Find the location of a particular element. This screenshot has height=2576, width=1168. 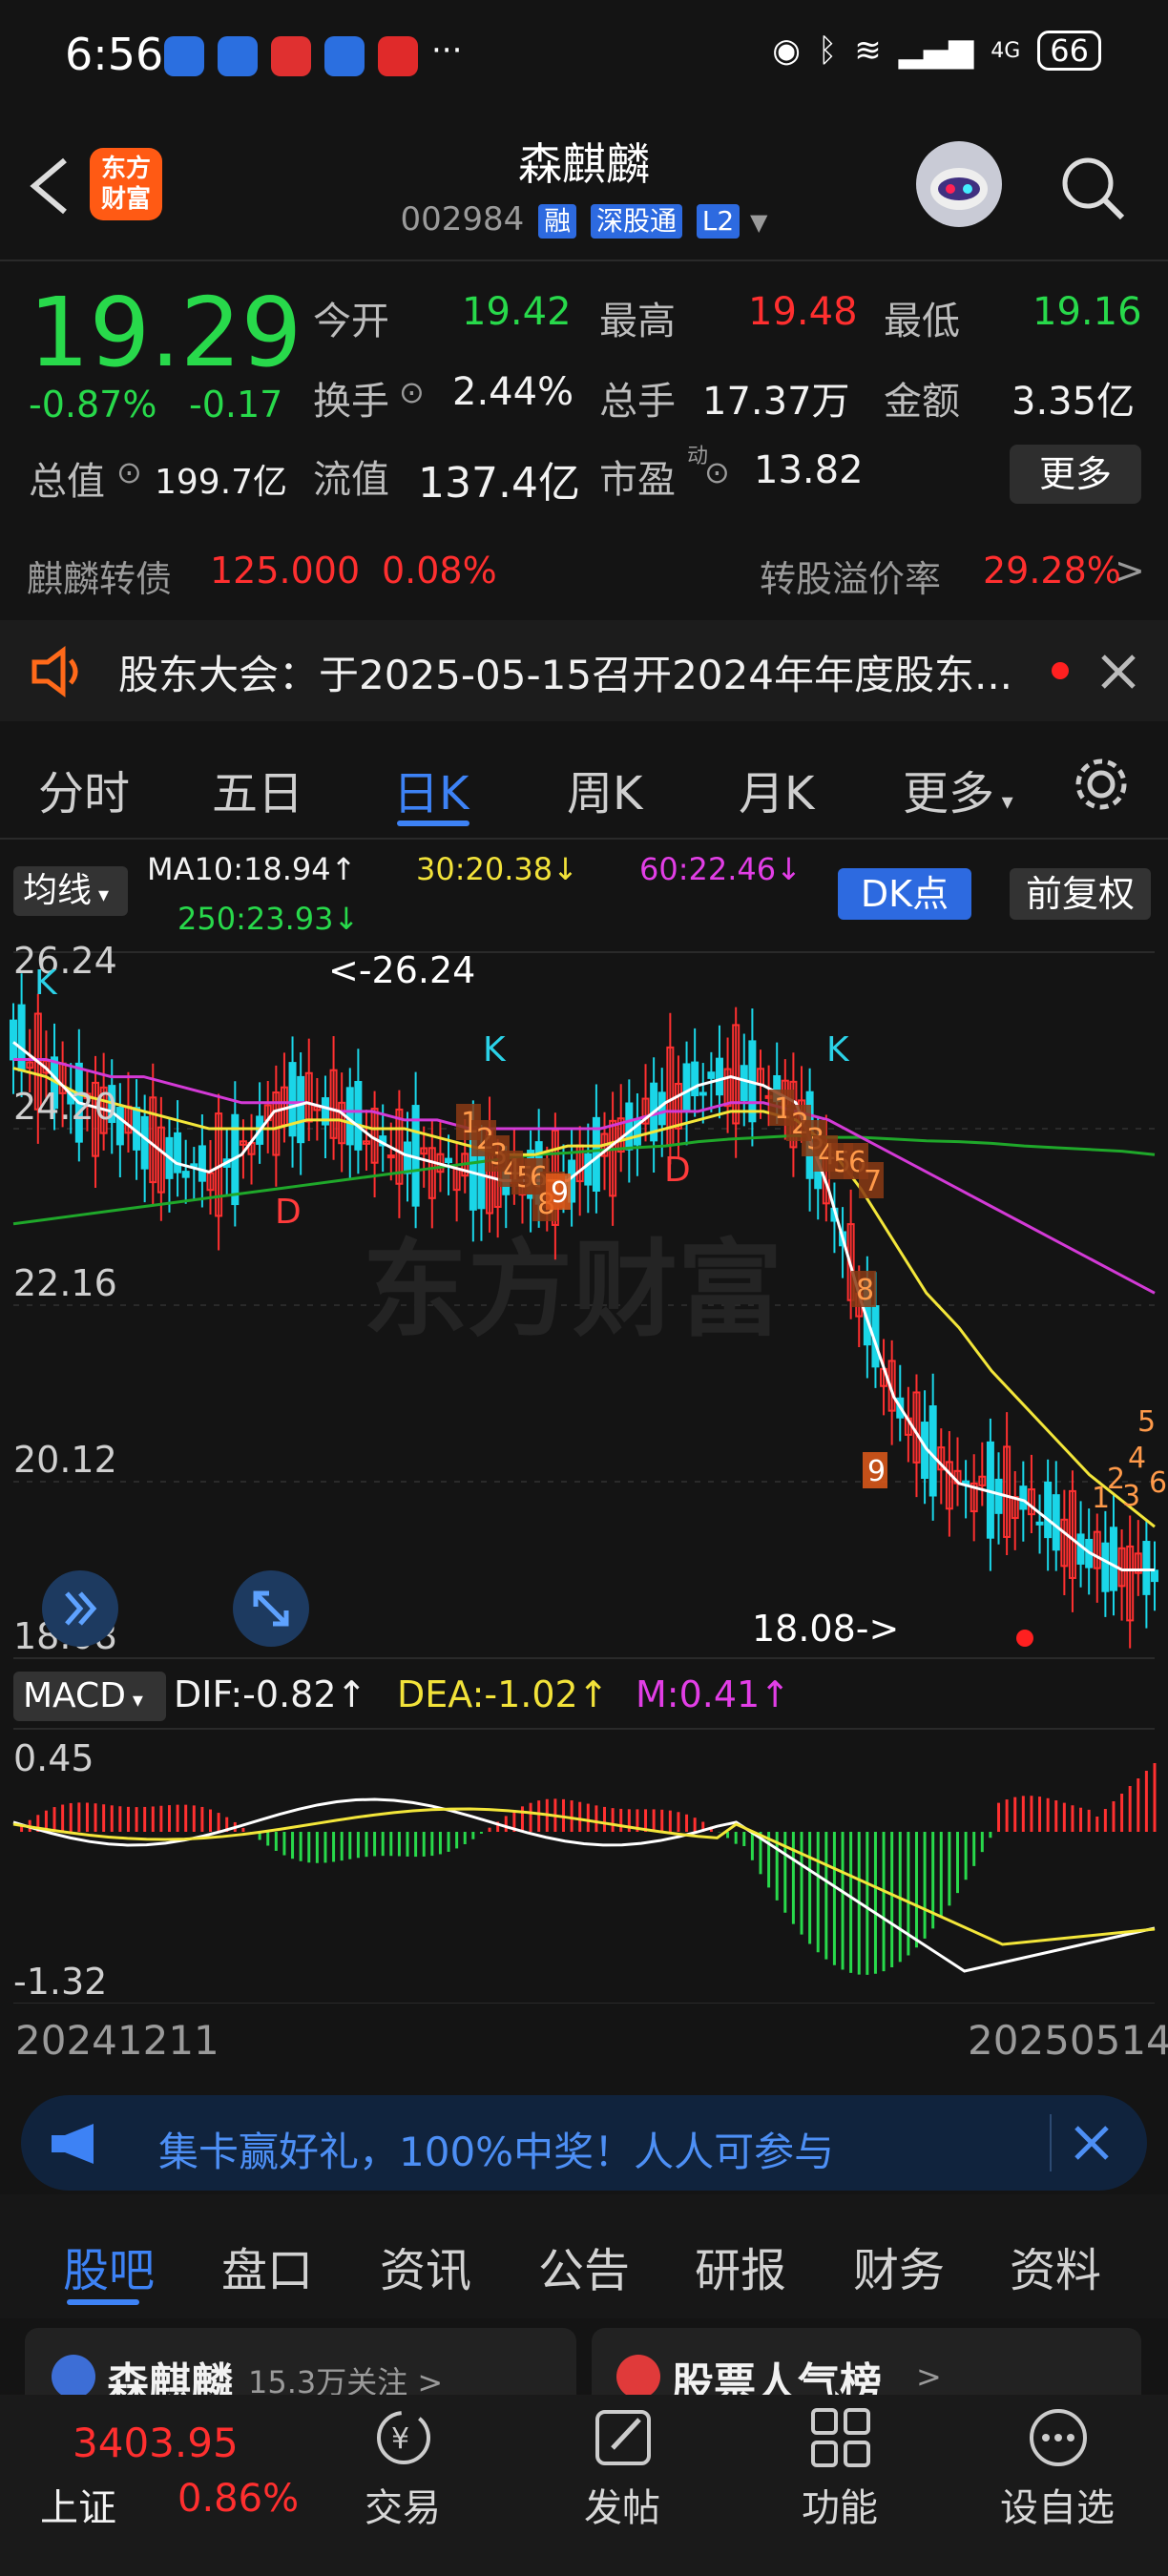

expand-right-button is located at coordinates (80, 1608).